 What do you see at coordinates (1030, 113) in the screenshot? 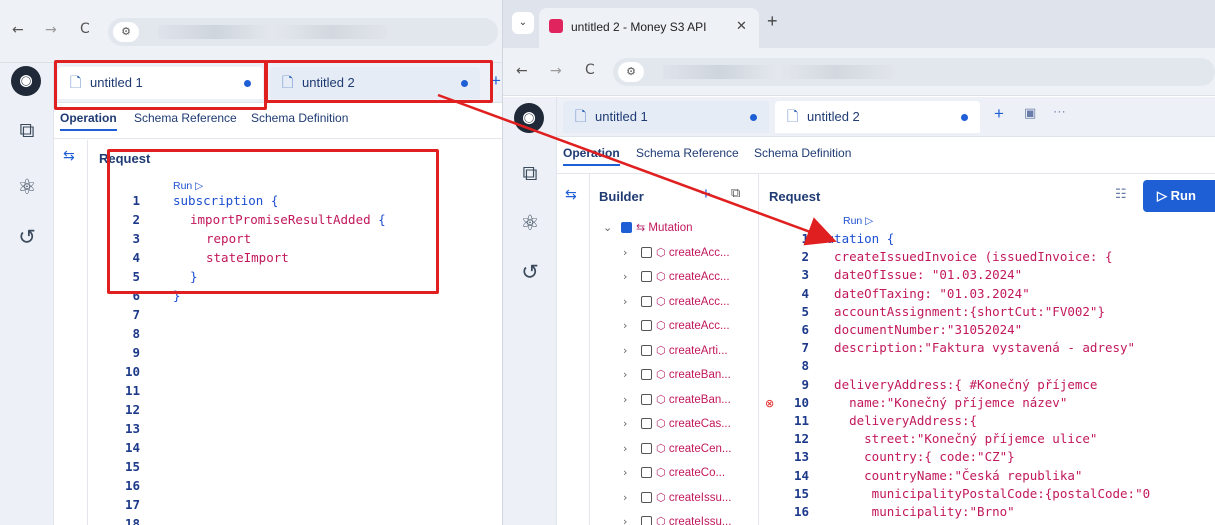
I see `save-icon: ▣` at bounding box center [1030, 113].